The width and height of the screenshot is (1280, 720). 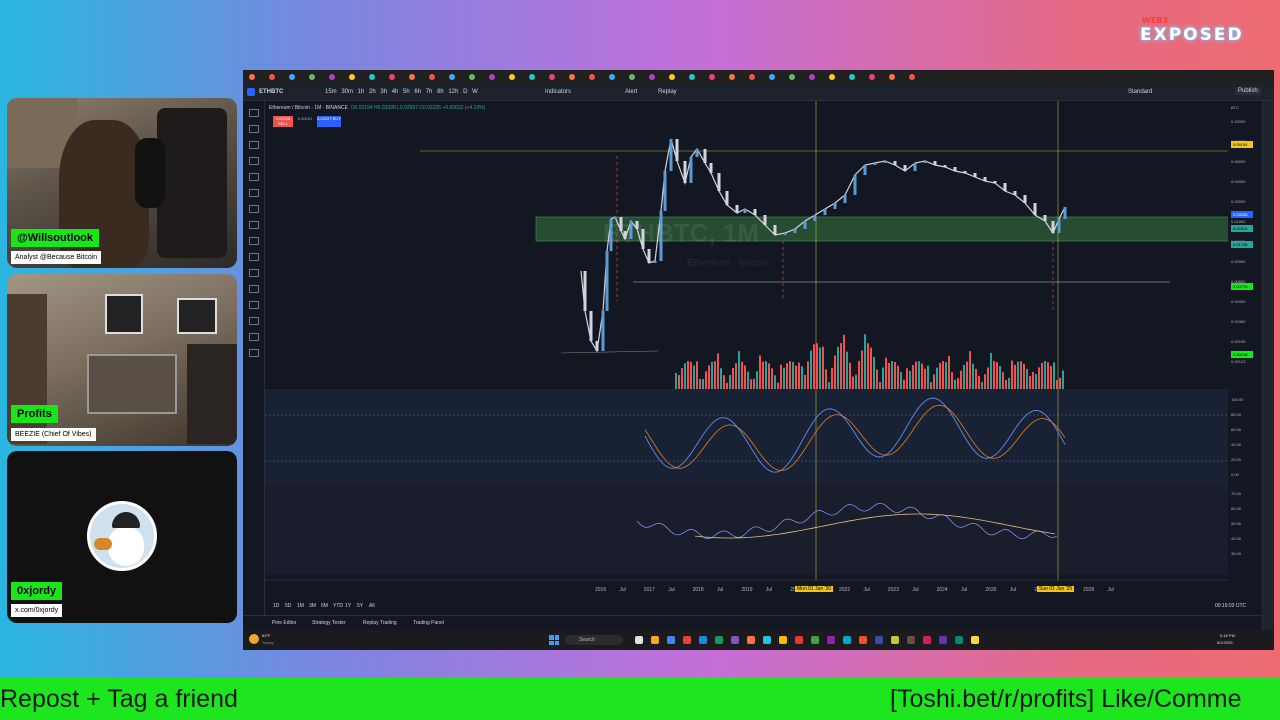 I want to click on buy-button: 0.03227 BUY, so click(x=329, y=121).